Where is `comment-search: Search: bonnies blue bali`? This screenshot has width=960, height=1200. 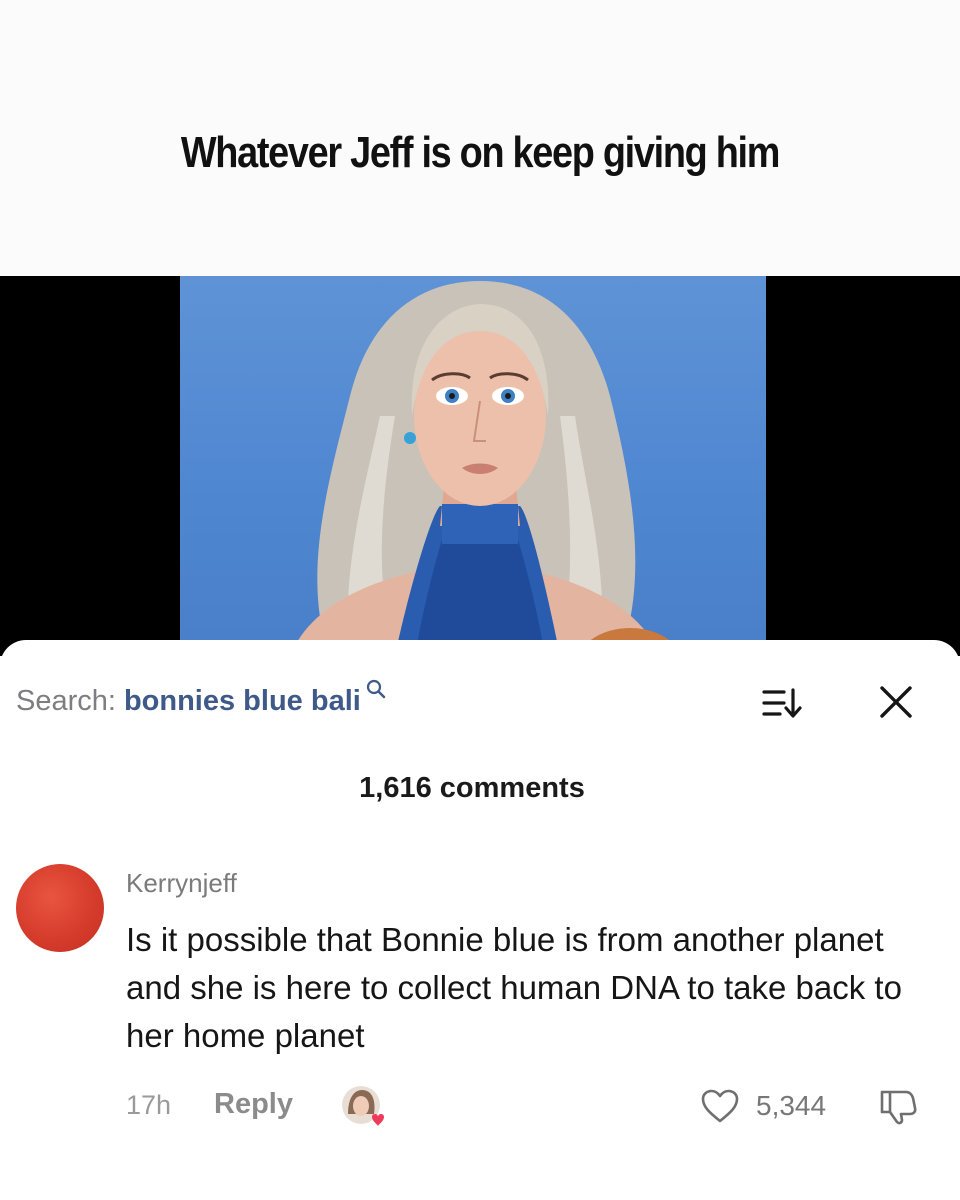 comment-search: Search: bonnies blue bali is located at coordinates (201, 701).